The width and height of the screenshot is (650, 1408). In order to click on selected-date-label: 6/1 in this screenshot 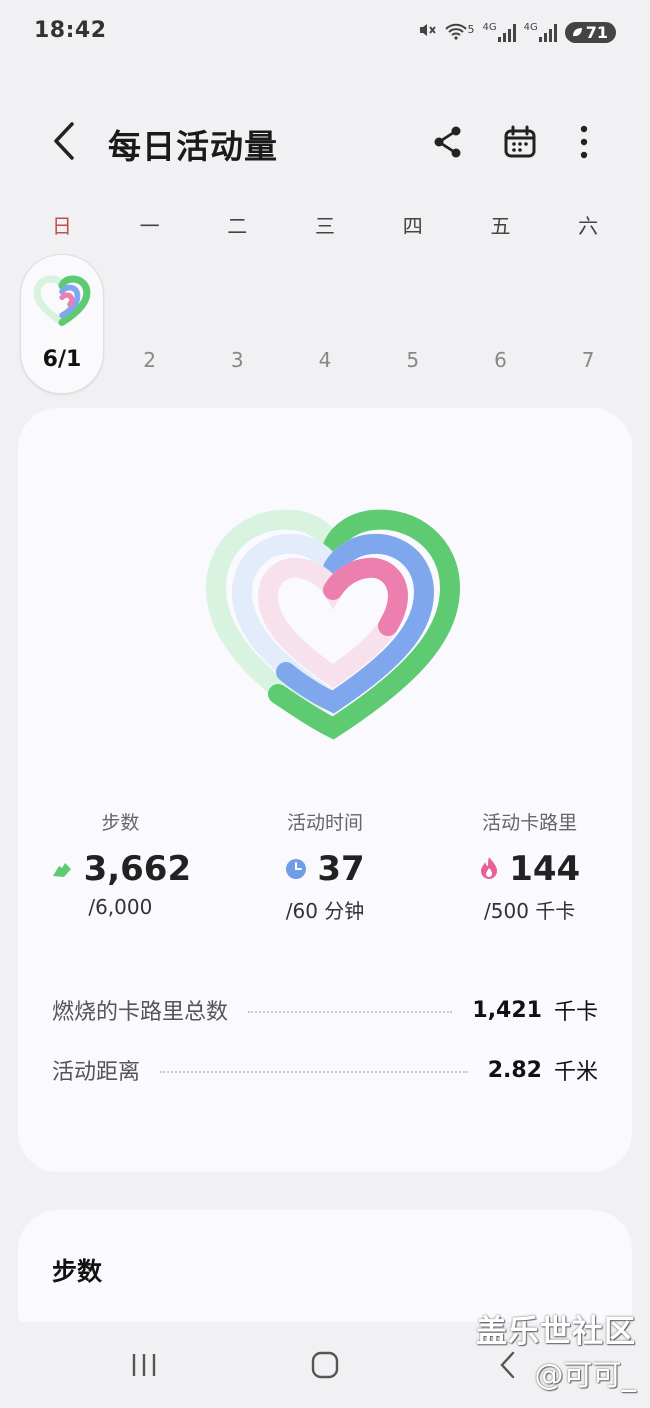, I will do `click(62, 359)`.